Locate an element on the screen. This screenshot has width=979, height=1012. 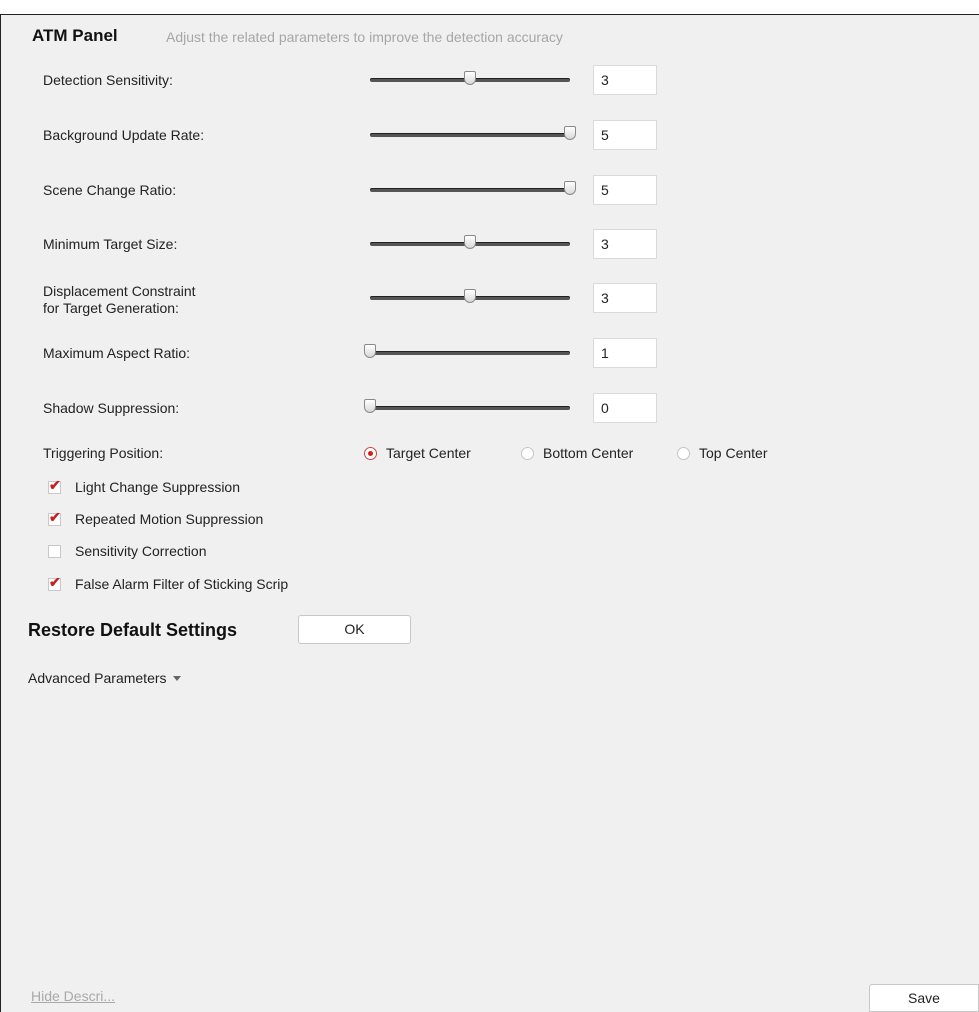
slider-label: Detection Sensitivity: is located at coordinates (108, 80).